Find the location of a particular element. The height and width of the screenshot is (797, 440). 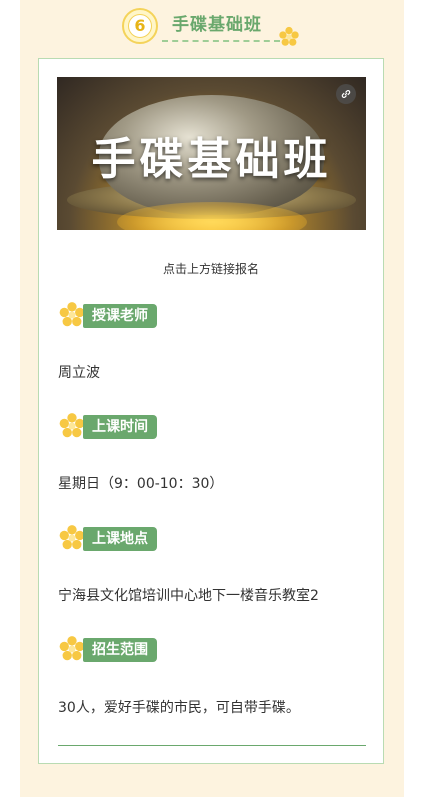

class-time: 星期日（9：00-10：30） is located at coordinates (141, 484).